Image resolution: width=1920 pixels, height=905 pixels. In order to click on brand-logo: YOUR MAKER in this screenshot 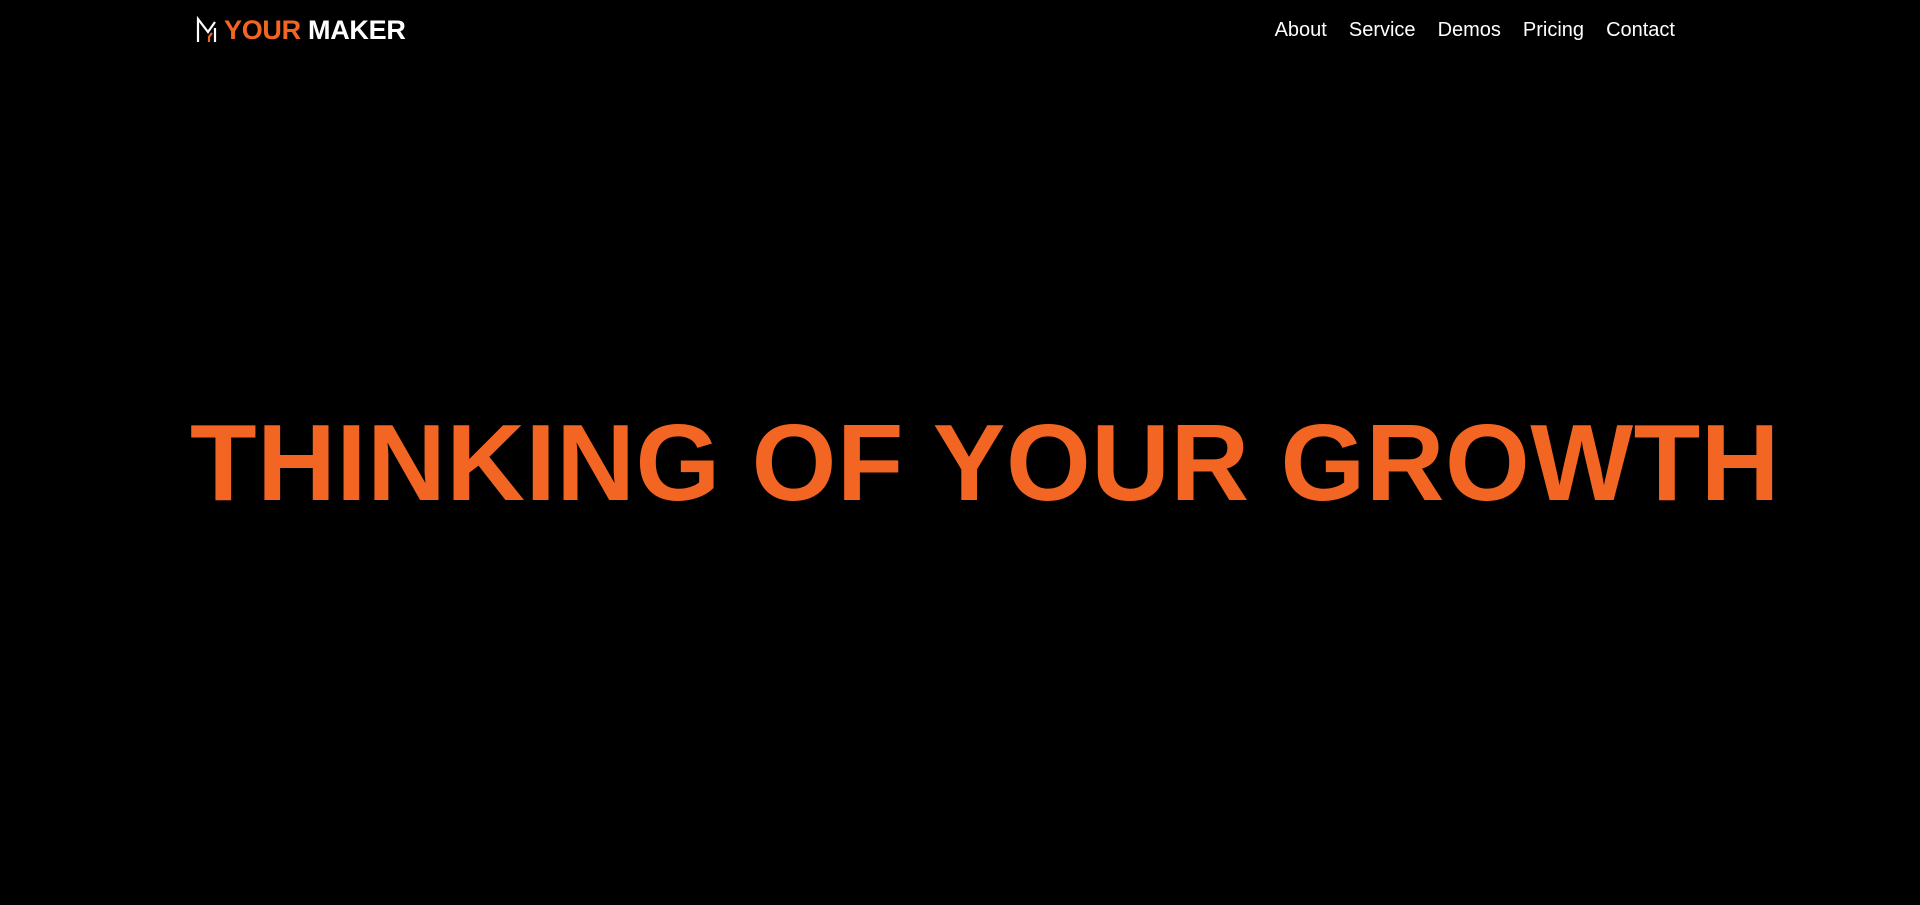, I will do `click(301, 30)`.